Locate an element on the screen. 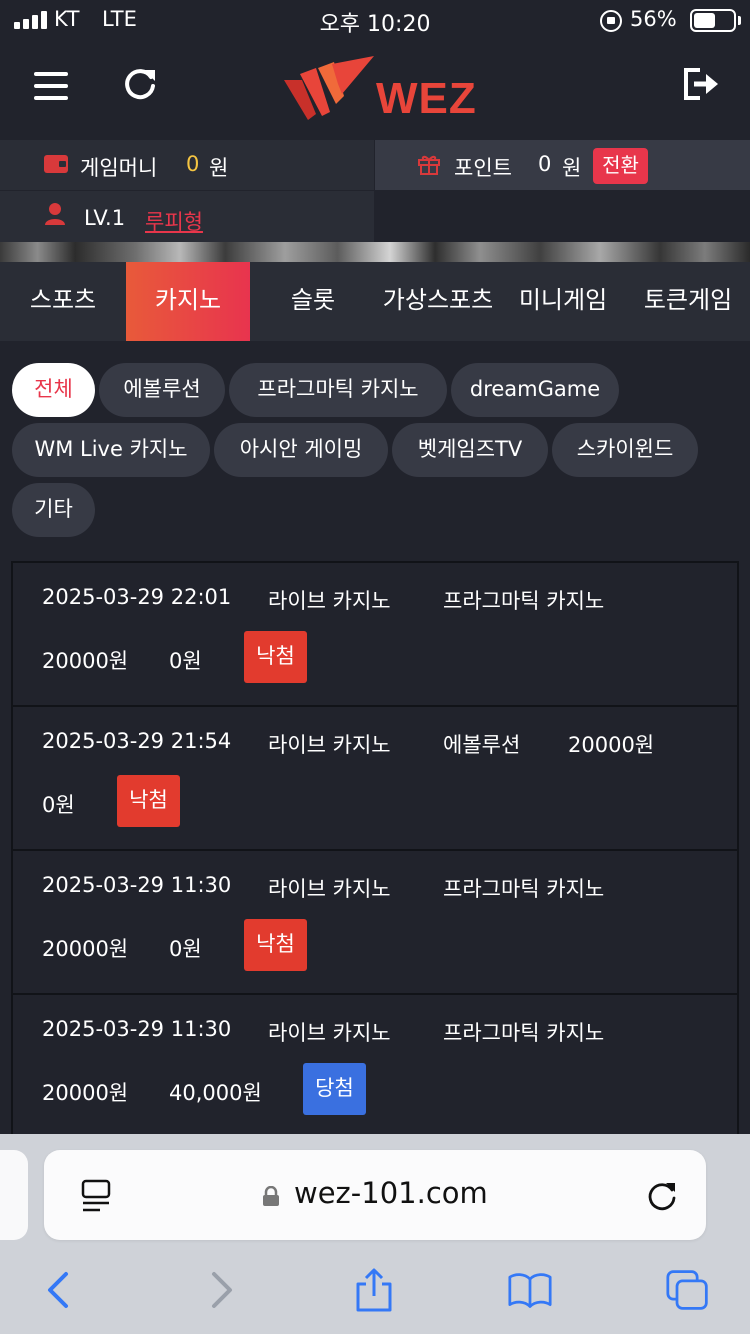  tab-casino: 카지노 is located at coordinates (188, 301).